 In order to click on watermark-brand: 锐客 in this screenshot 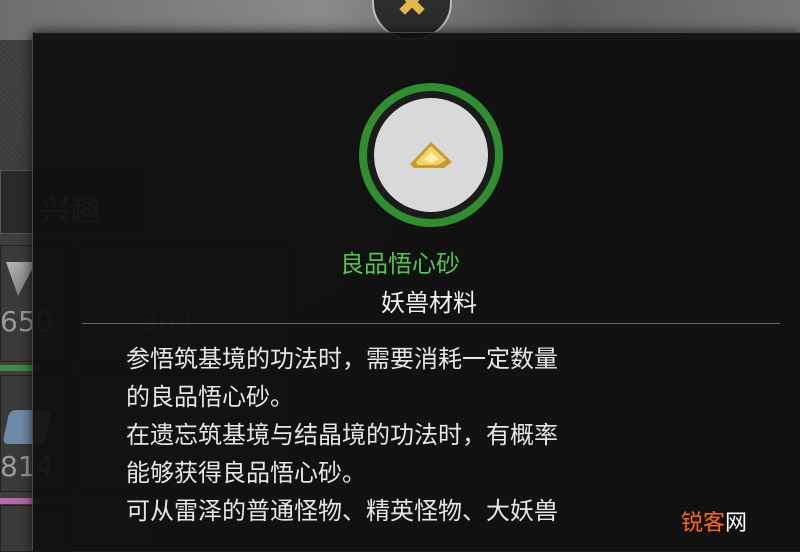, I will do `click(703, 523)`.